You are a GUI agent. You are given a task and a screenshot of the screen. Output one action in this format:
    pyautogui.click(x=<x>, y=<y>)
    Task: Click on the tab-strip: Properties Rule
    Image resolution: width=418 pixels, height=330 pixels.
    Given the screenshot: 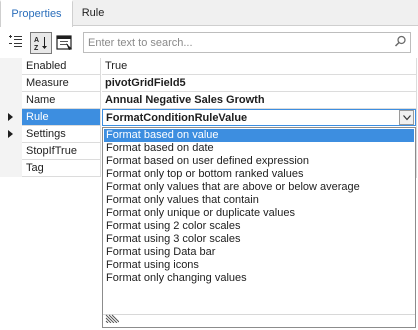 What is the action you would take?
    pyautogui.click(x=209, y=13)
    